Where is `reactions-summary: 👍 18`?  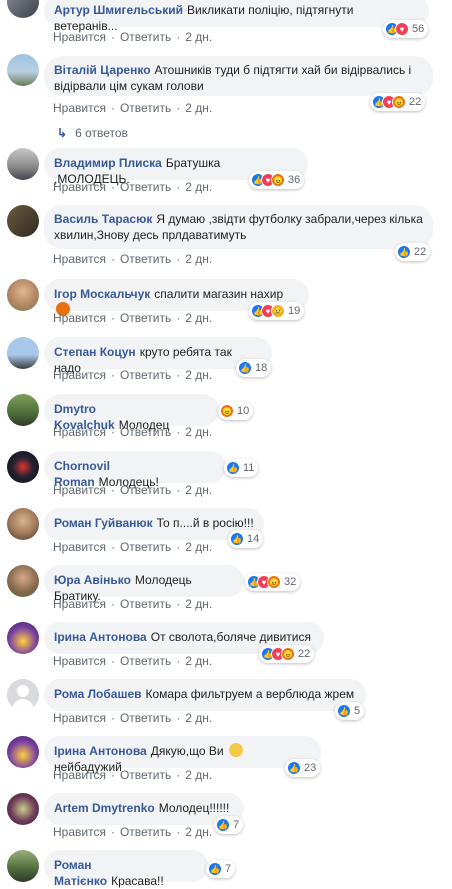 reactions-summary: 👍 18 is located at coordinates (254, 368).